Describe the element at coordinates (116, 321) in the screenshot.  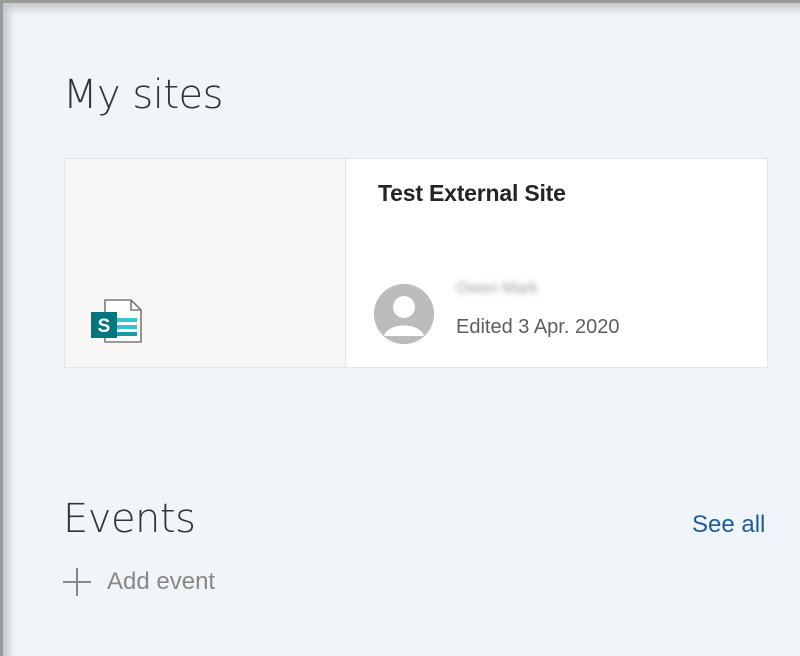
I see `sharepoint-site-icon: S` at that location.